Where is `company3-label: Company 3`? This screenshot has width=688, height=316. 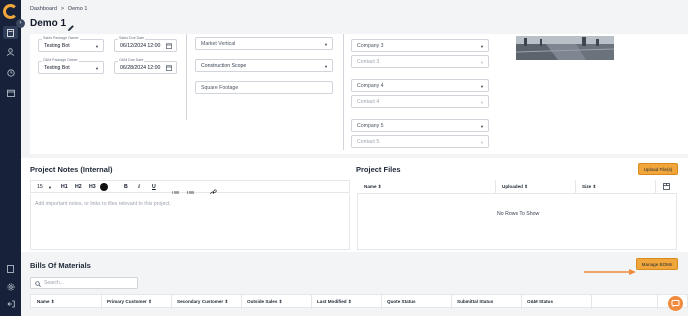
company3-label: Company 3 is located at coordinates (370, 45).